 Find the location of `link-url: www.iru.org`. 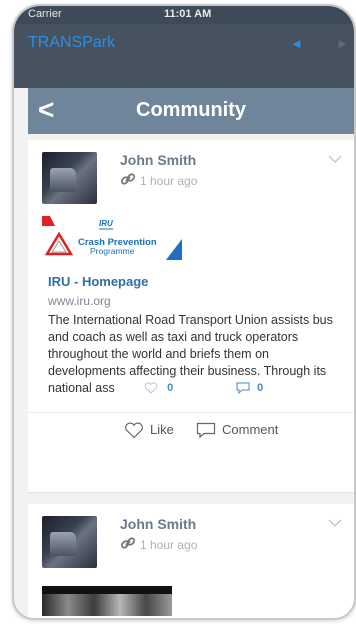

link-url: www.iru.org is located at coordinates (79, 301).